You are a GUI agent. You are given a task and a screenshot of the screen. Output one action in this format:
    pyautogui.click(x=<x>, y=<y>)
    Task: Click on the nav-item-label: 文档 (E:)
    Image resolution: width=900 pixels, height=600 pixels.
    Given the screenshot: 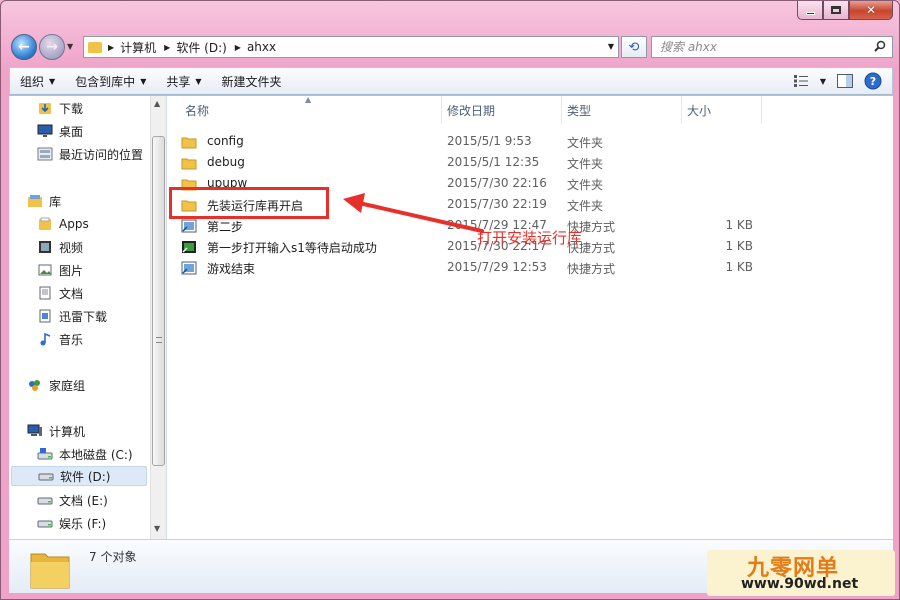 What is the action you would take?
    pyautogui.click(x=83, y=500)
    